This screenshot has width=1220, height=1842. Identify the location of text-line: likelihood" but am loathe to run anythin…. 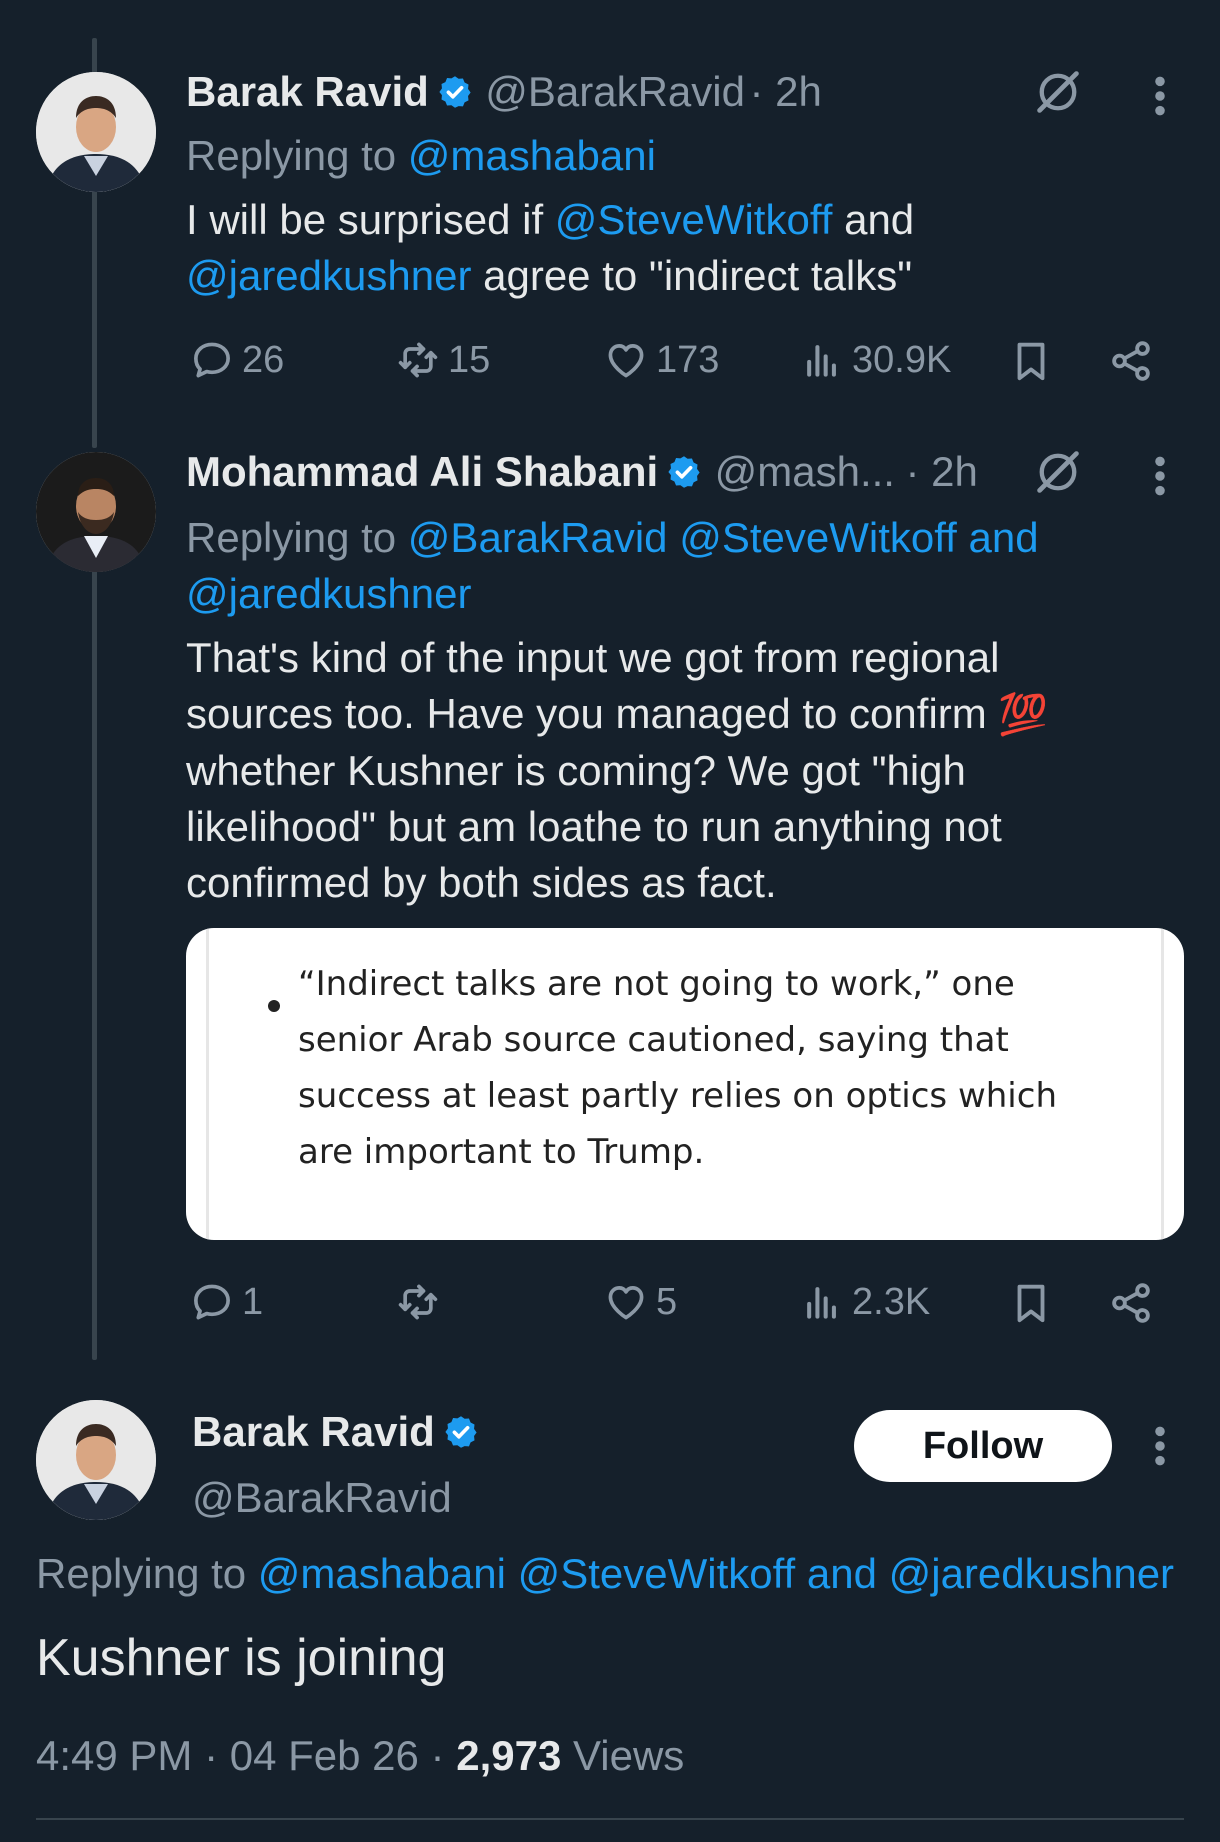
(594, 826).